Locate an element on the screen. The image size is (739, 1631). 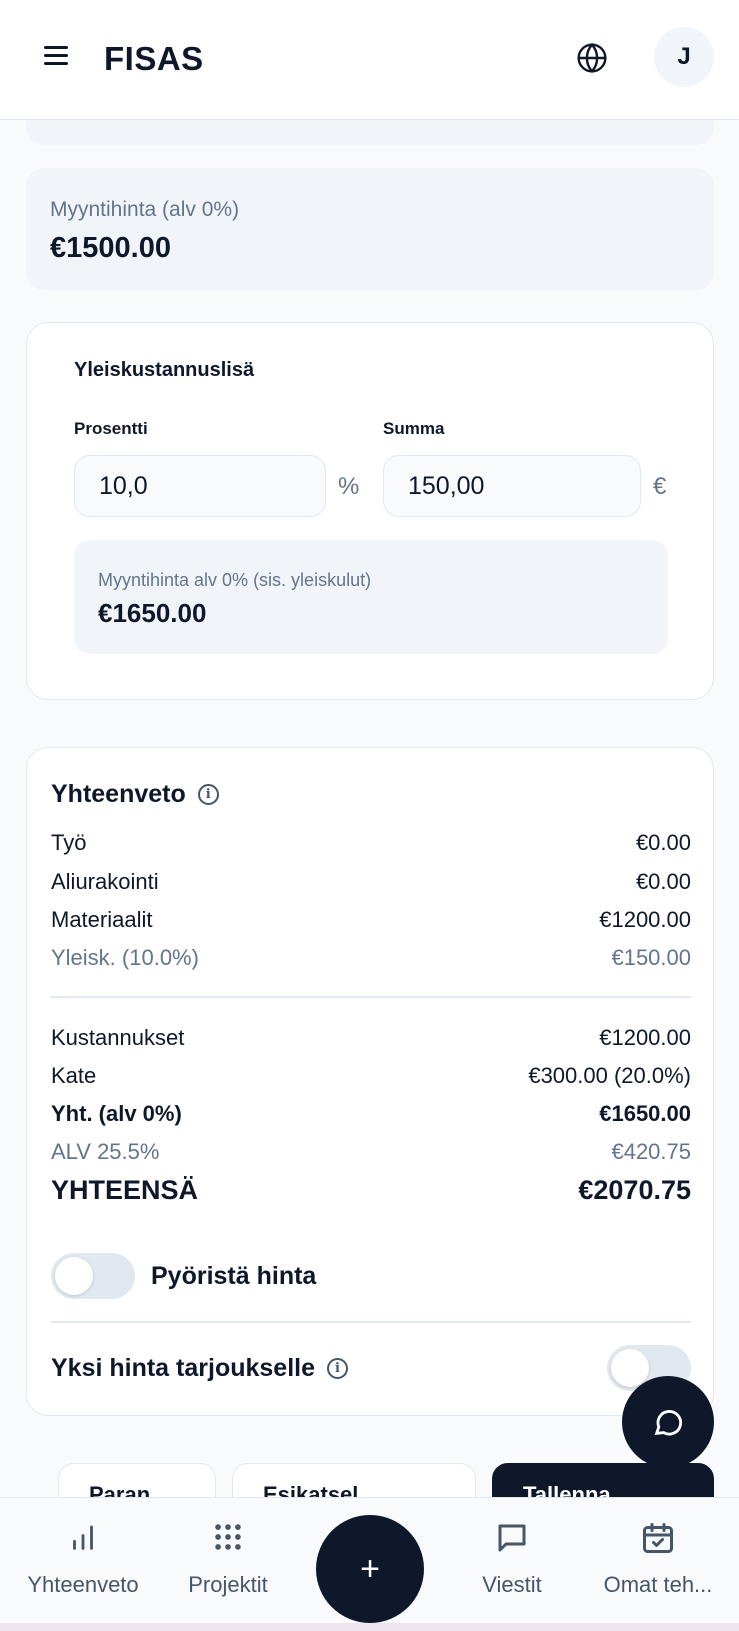
round-price-label: Pyöristä hinta is located at coordinates (234, 1276).